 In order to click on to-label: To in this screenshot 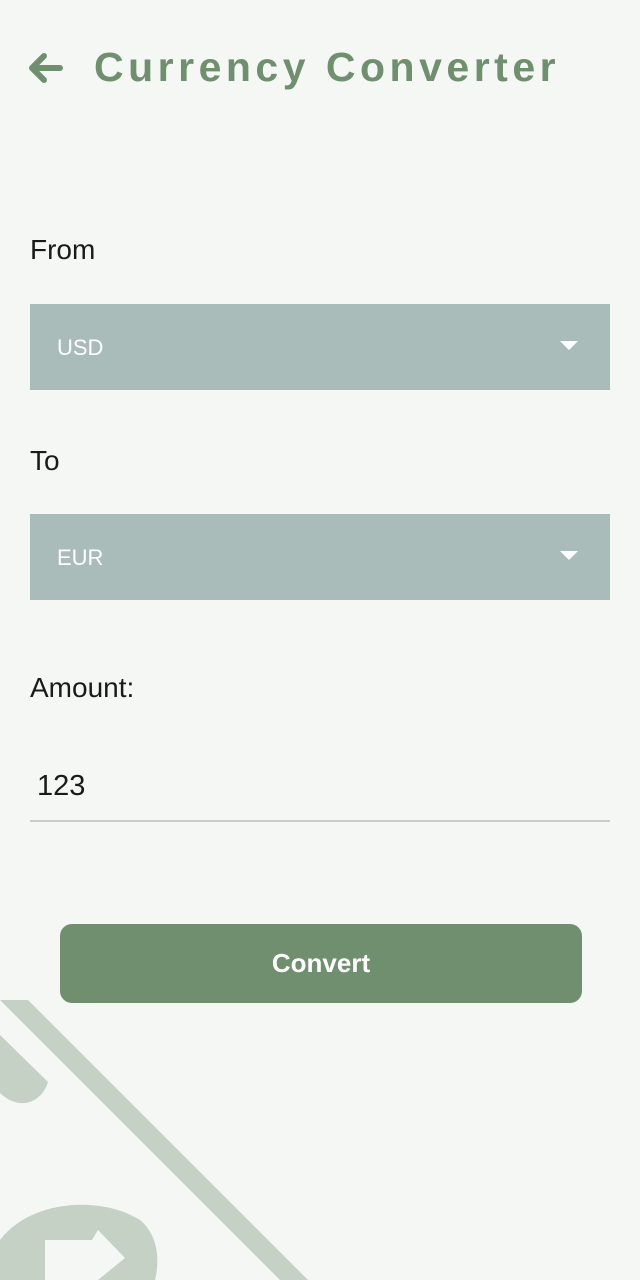, I will do `click(45, 460)`.